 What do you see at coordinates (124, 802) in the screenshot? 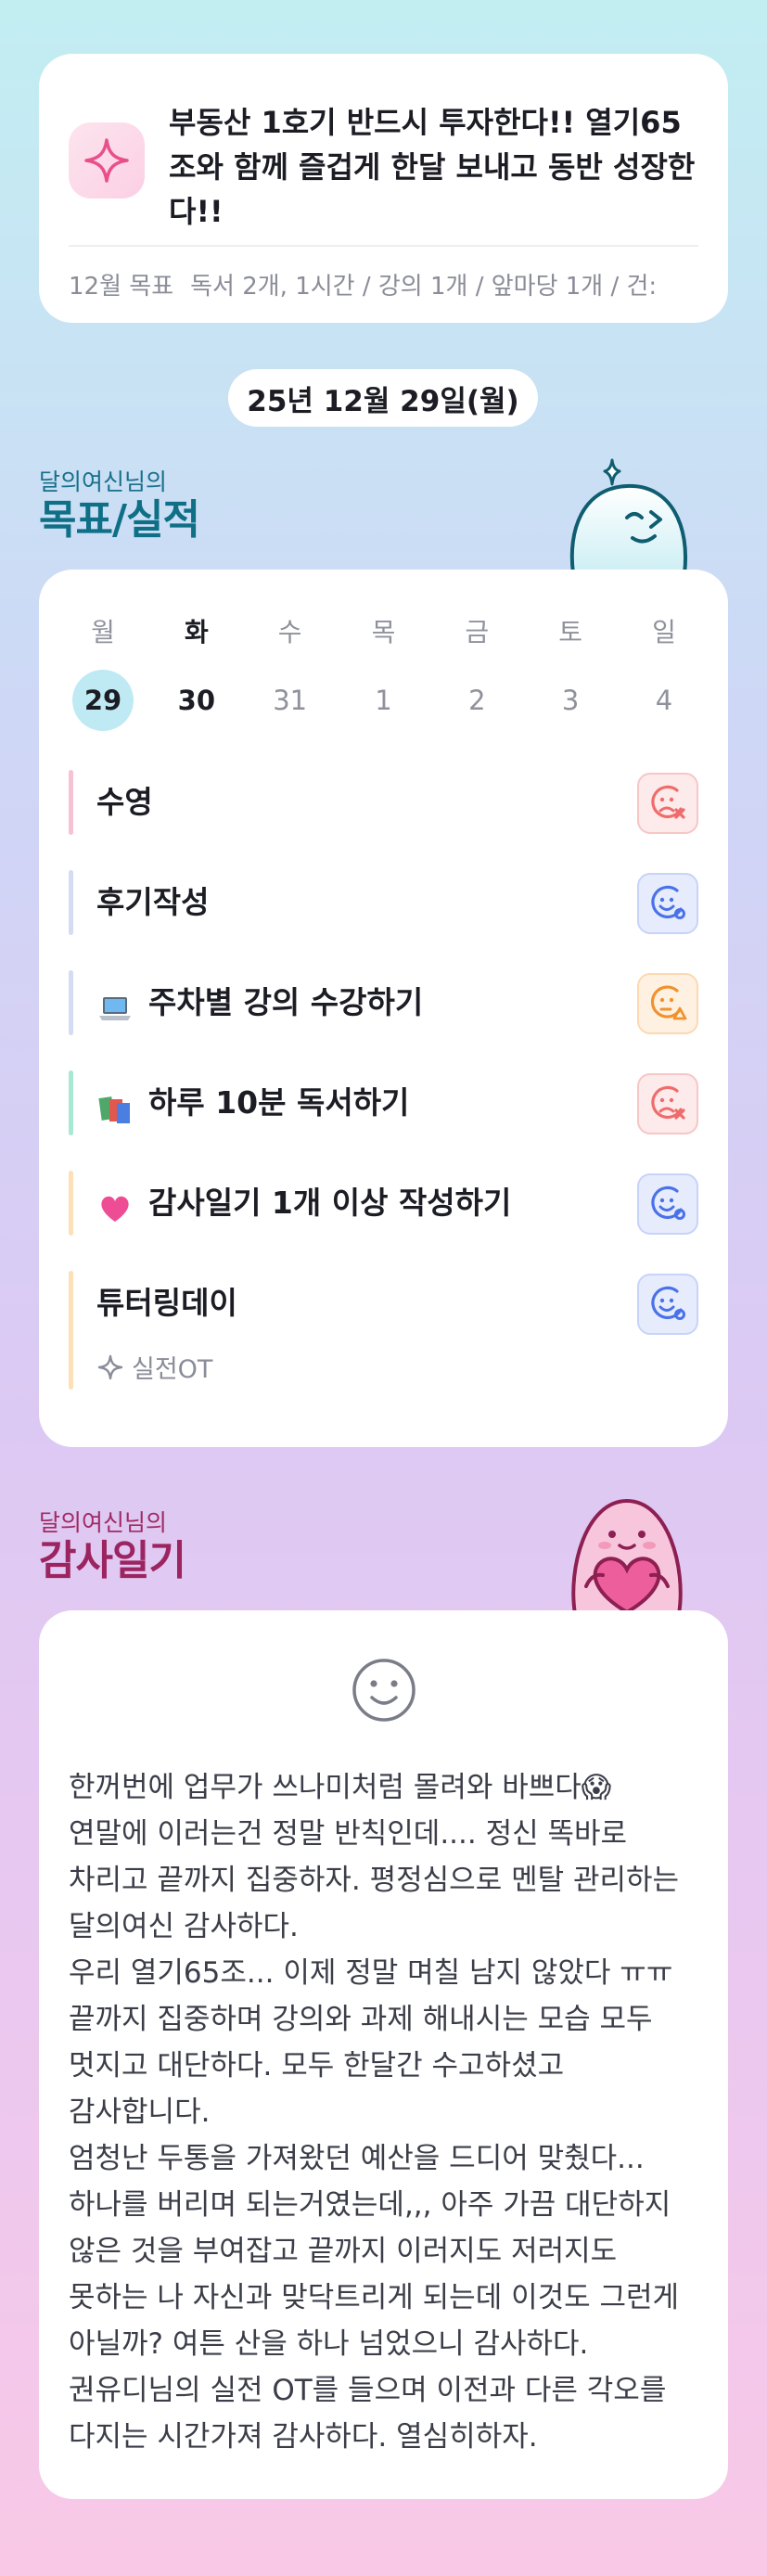
I see `task-label: 수영` at bounding box center [124, 802].